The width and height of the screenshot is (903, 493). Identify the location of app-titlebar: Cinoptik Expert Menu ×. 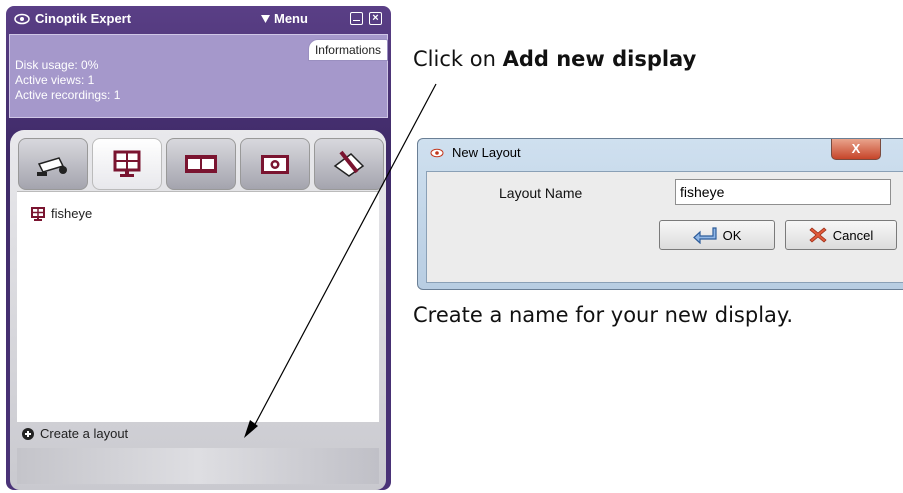
(198, 20).